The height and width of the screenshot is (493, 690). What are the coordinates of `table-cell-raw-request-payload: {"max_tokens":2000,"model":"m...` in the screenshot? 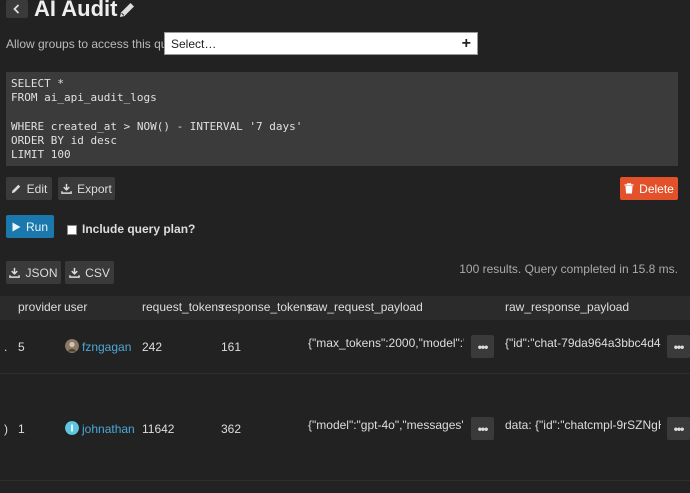 It's located at (386, 343).